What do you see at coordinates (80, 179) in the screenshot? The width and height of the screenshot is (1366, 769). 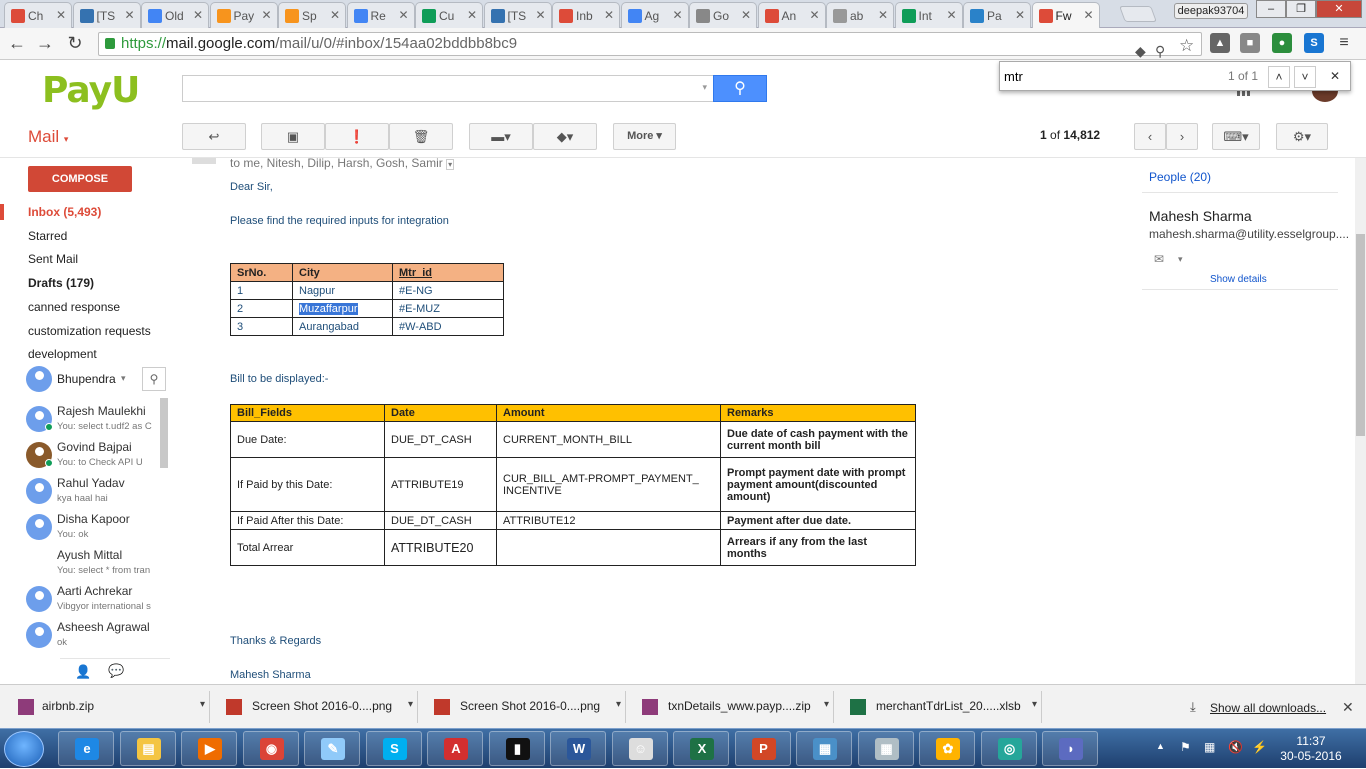 I see `compose-button: COMPOSE` at bounding box center [80, 179].